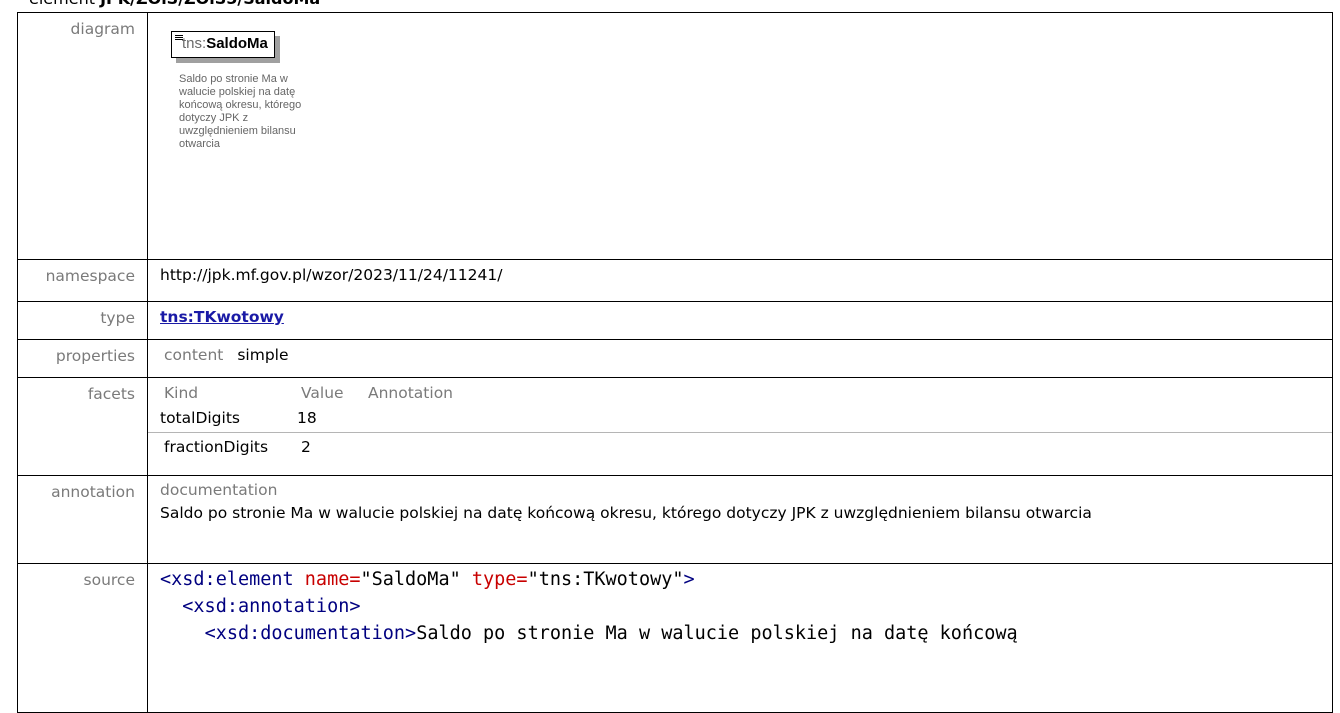  I want to click on page-heading: element JPK/ZOiS/ZOiS5/SaldoMa, so click(174, 4).